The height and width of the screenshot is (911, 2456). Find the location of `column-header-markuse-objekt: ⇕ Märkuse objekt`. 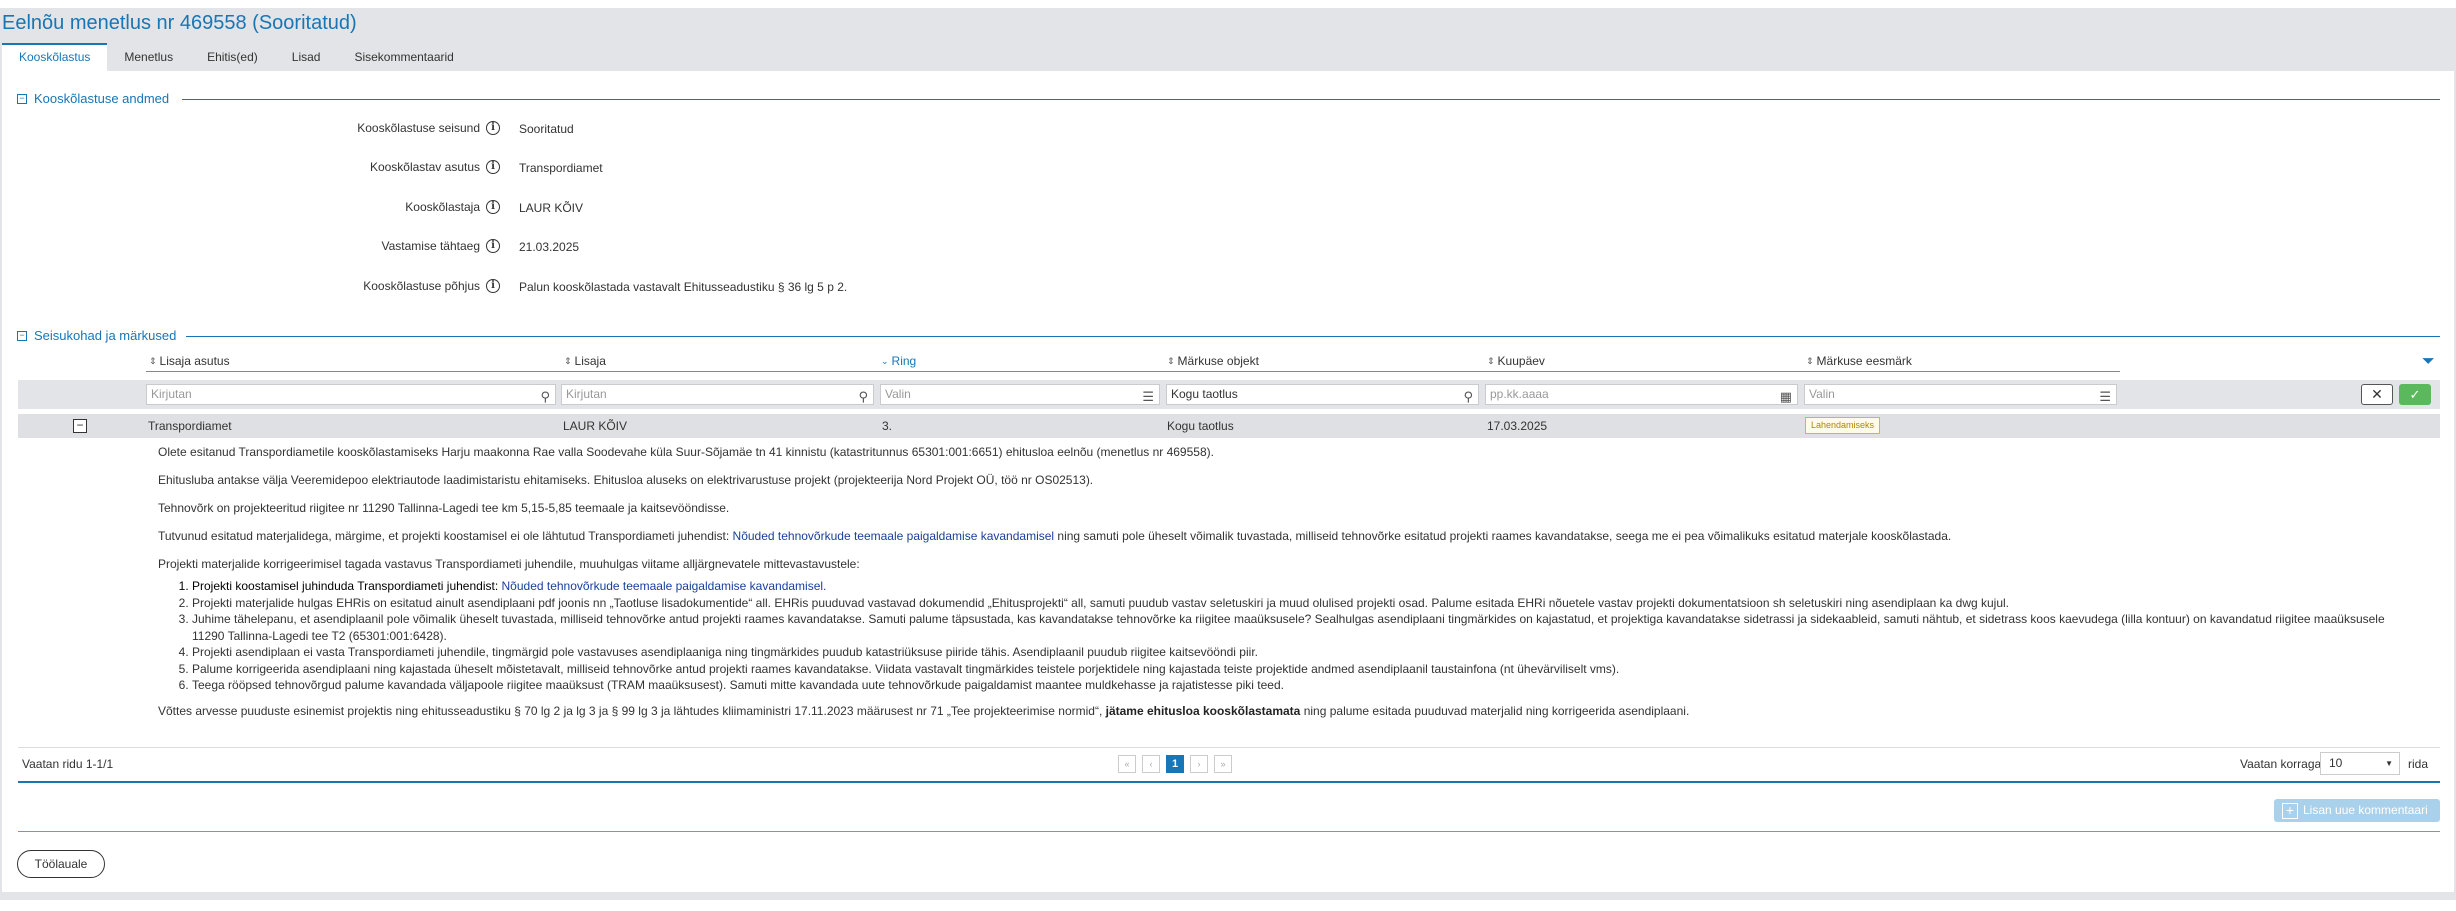

column-header-markuse-objekt: ⇕ Märkuse objekt is located at coordinates (1213, 361).